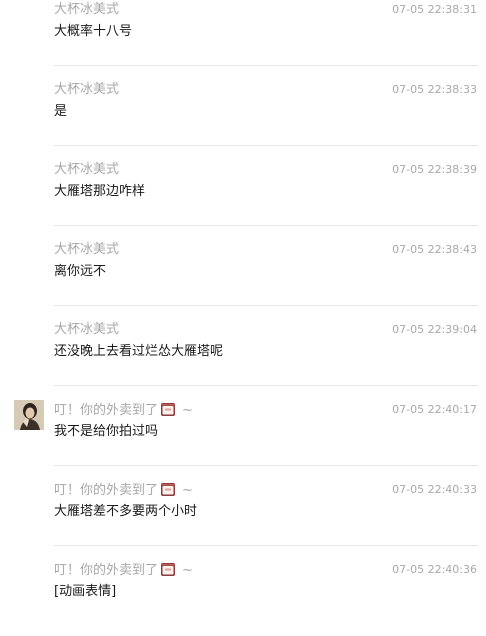 The height and width of the screenshot is (636, 486). I want to click on message-time: 07-05 22:40:17, so click(434, 409).